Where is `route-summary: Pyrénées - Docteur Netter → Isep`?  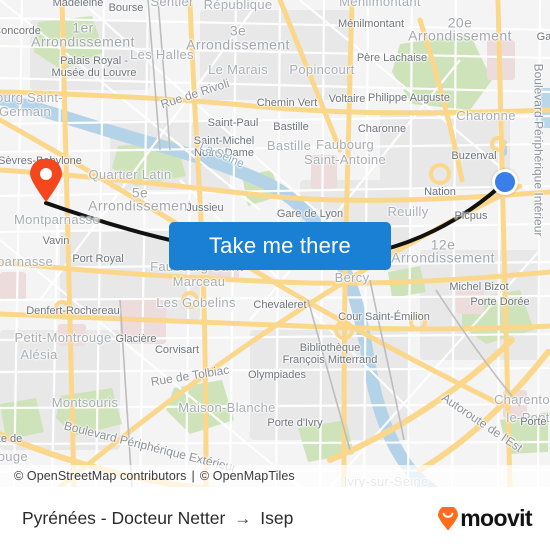
route-summary: Pyrénées - Docteur Netter → Isep is located at coordinates (157, 518).